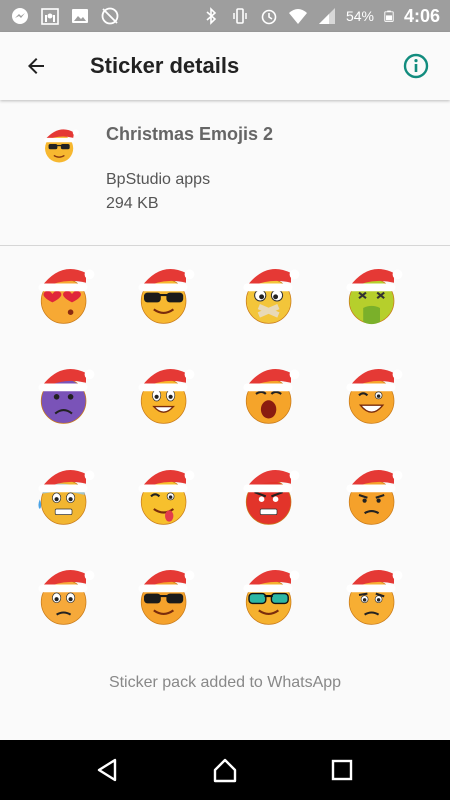 Image resolution: width=450 pixels, height=800 pixels. What do you see at coordinates (326, 16) in the screenshot?
I see `signal-icon` at bounding box center [326, 16].